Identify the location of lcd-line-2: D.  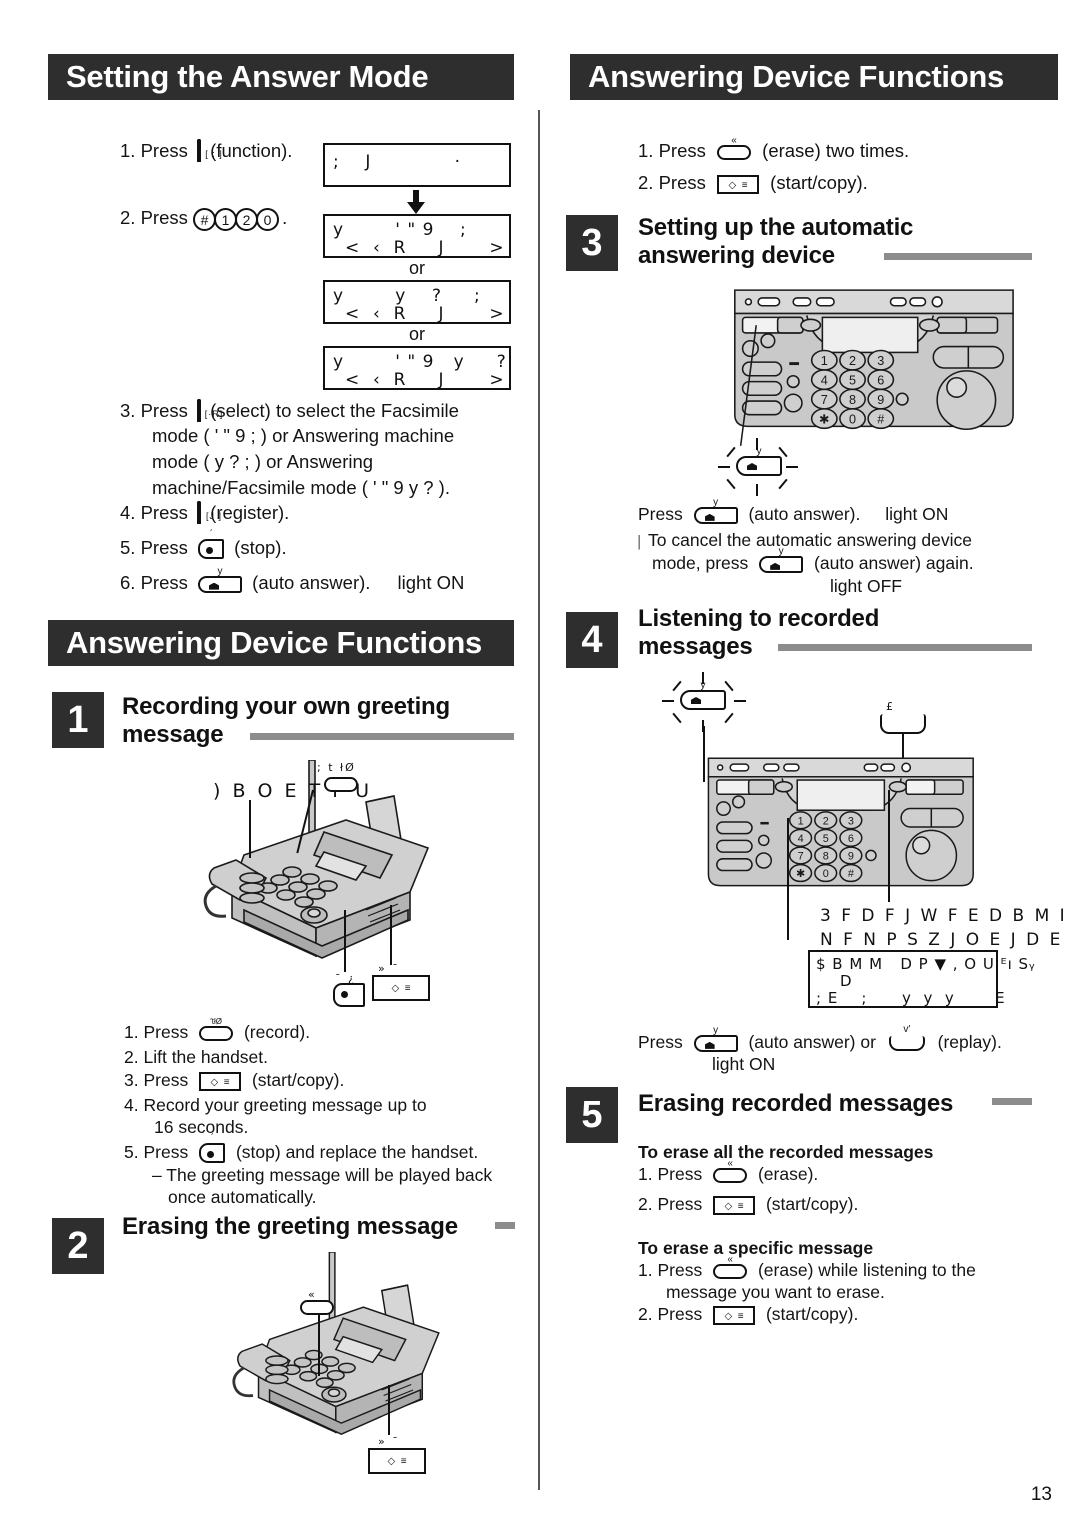
(846, 981).